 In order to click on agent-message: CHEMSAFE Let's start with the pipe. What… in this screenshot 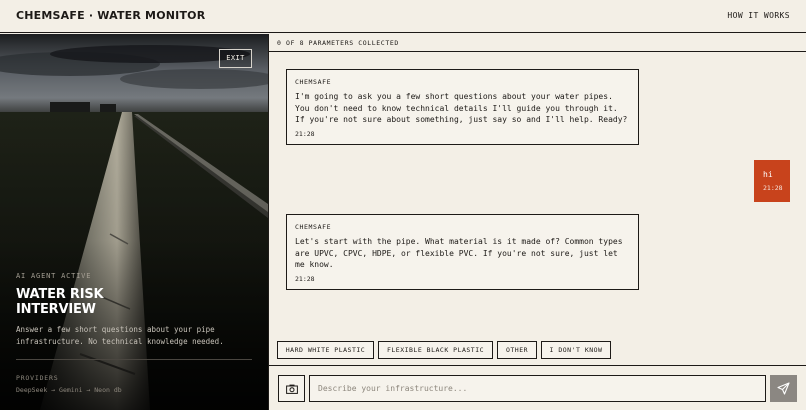, I will do `click(462, 252)`.